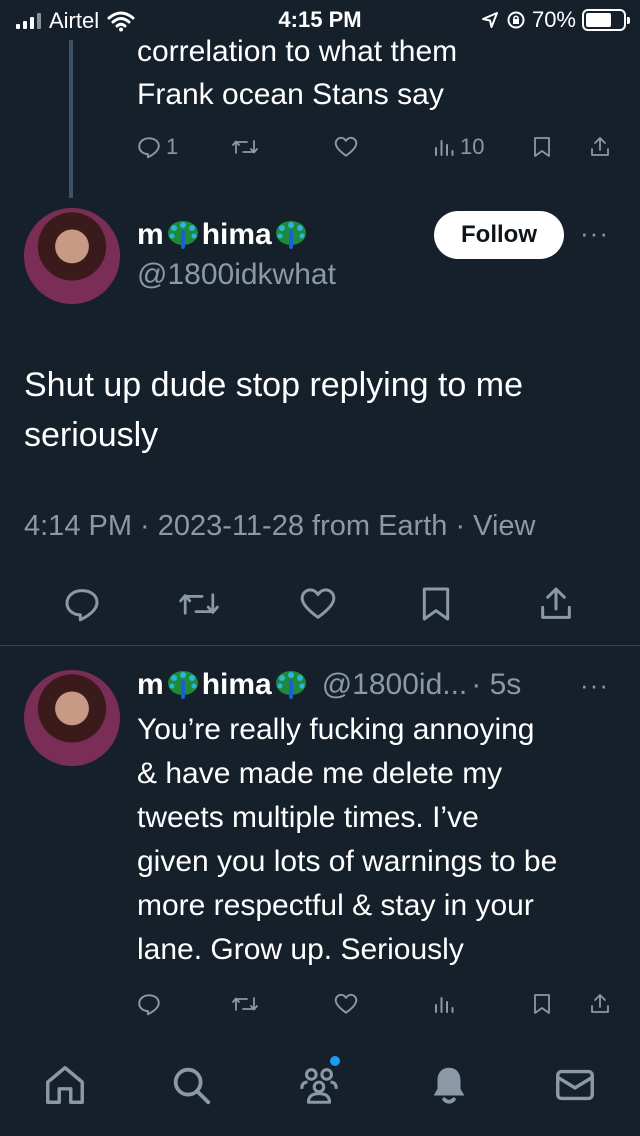  I want to click on reply-tweet-line: You’re really fucking annoying, so click(336, 729).